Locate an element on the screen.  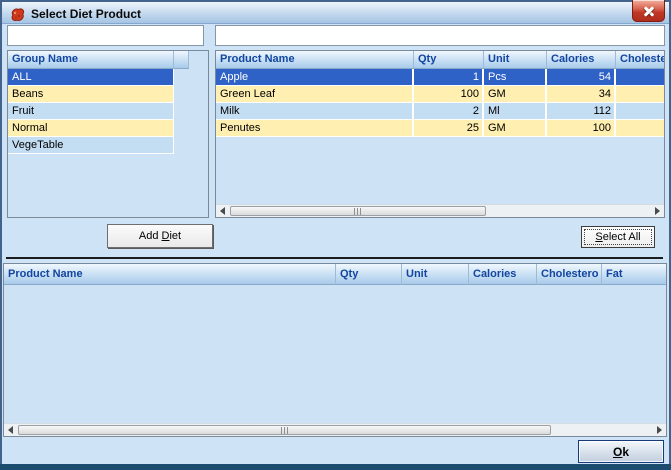
add-diet-label-pre: Add is located at coordinates (150, 236).